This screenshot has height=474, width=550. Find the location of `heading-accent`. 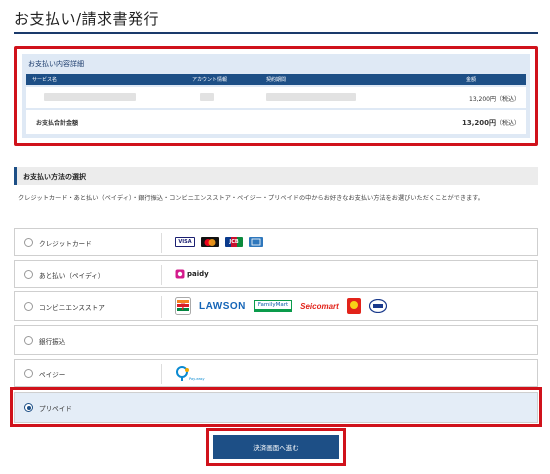

heading-accent is located at coordinates (15, 176).